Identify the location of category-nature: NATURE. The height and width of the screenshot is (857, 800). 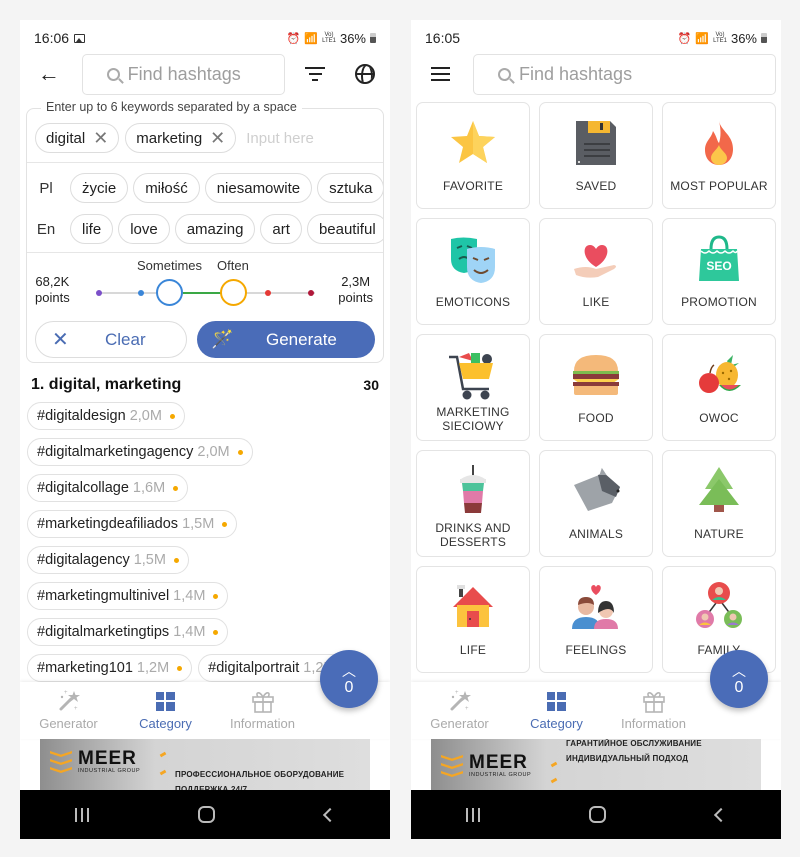
(719, 503).